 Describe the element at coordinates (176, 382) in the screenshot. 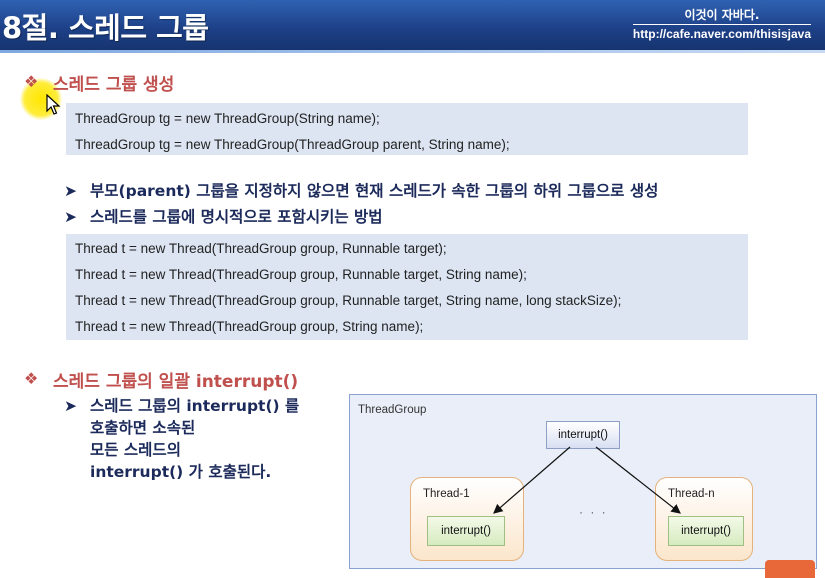

I see `section-title-interrupt: 스레드 그룹의 일괄 interrupt()` at that location.